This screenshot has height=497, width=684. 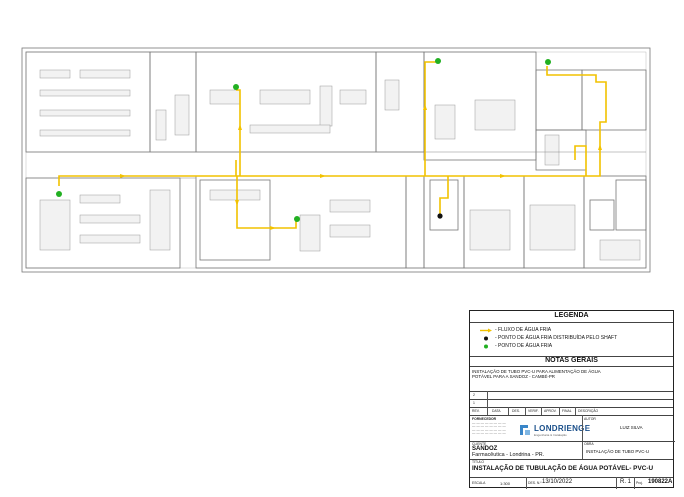 What do you see at coordinates (590, 419) in the screenshot?
I see `author-label: AUTOR` at bounding box center [590, 419].